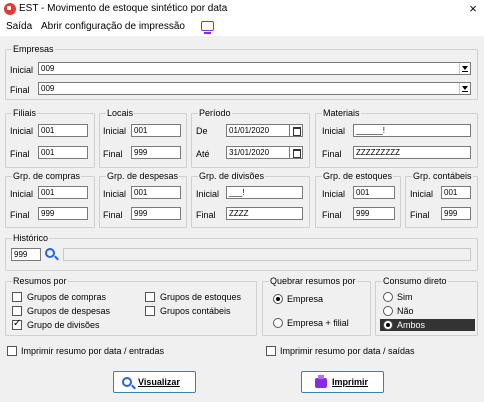 Image resolution: width=484 pixels, height=402 pixels. I want to click on label-grupos-contabeis: Grupos contábeis, so click(195, 311).